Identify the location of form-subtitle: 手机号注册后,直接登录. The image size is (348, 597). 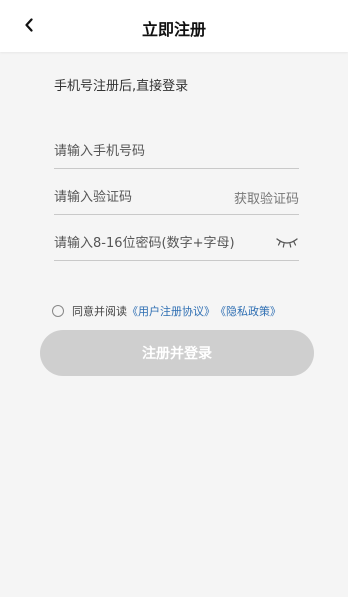
(121, 86).